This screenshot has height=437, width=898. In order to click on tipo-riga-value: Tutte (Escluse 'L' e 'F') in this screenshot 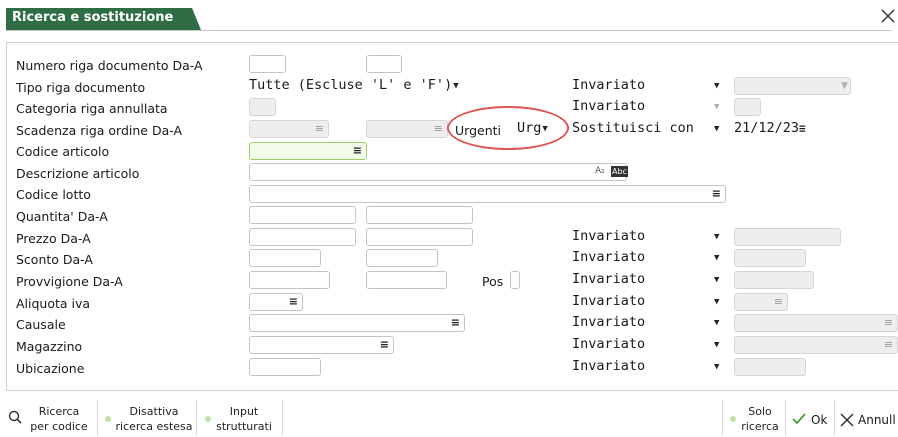, I will do `click(351, 85)`.